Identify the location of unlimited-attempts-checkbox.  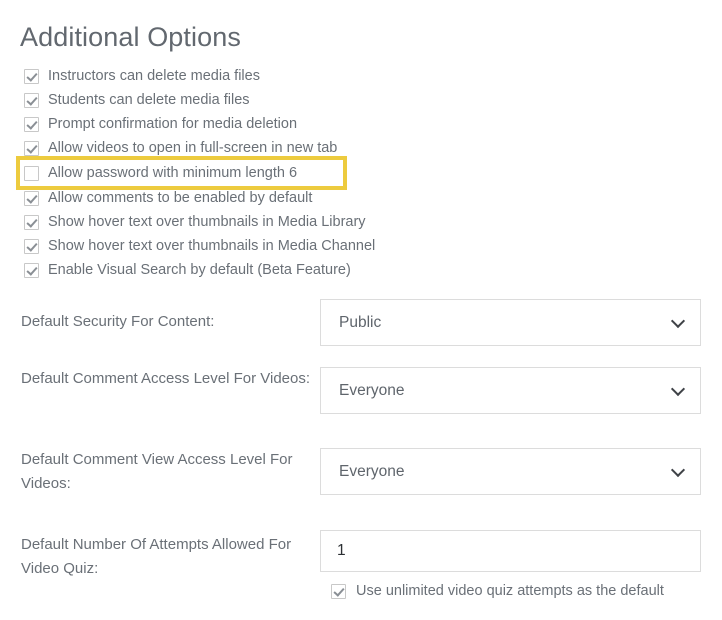
(338, 591).